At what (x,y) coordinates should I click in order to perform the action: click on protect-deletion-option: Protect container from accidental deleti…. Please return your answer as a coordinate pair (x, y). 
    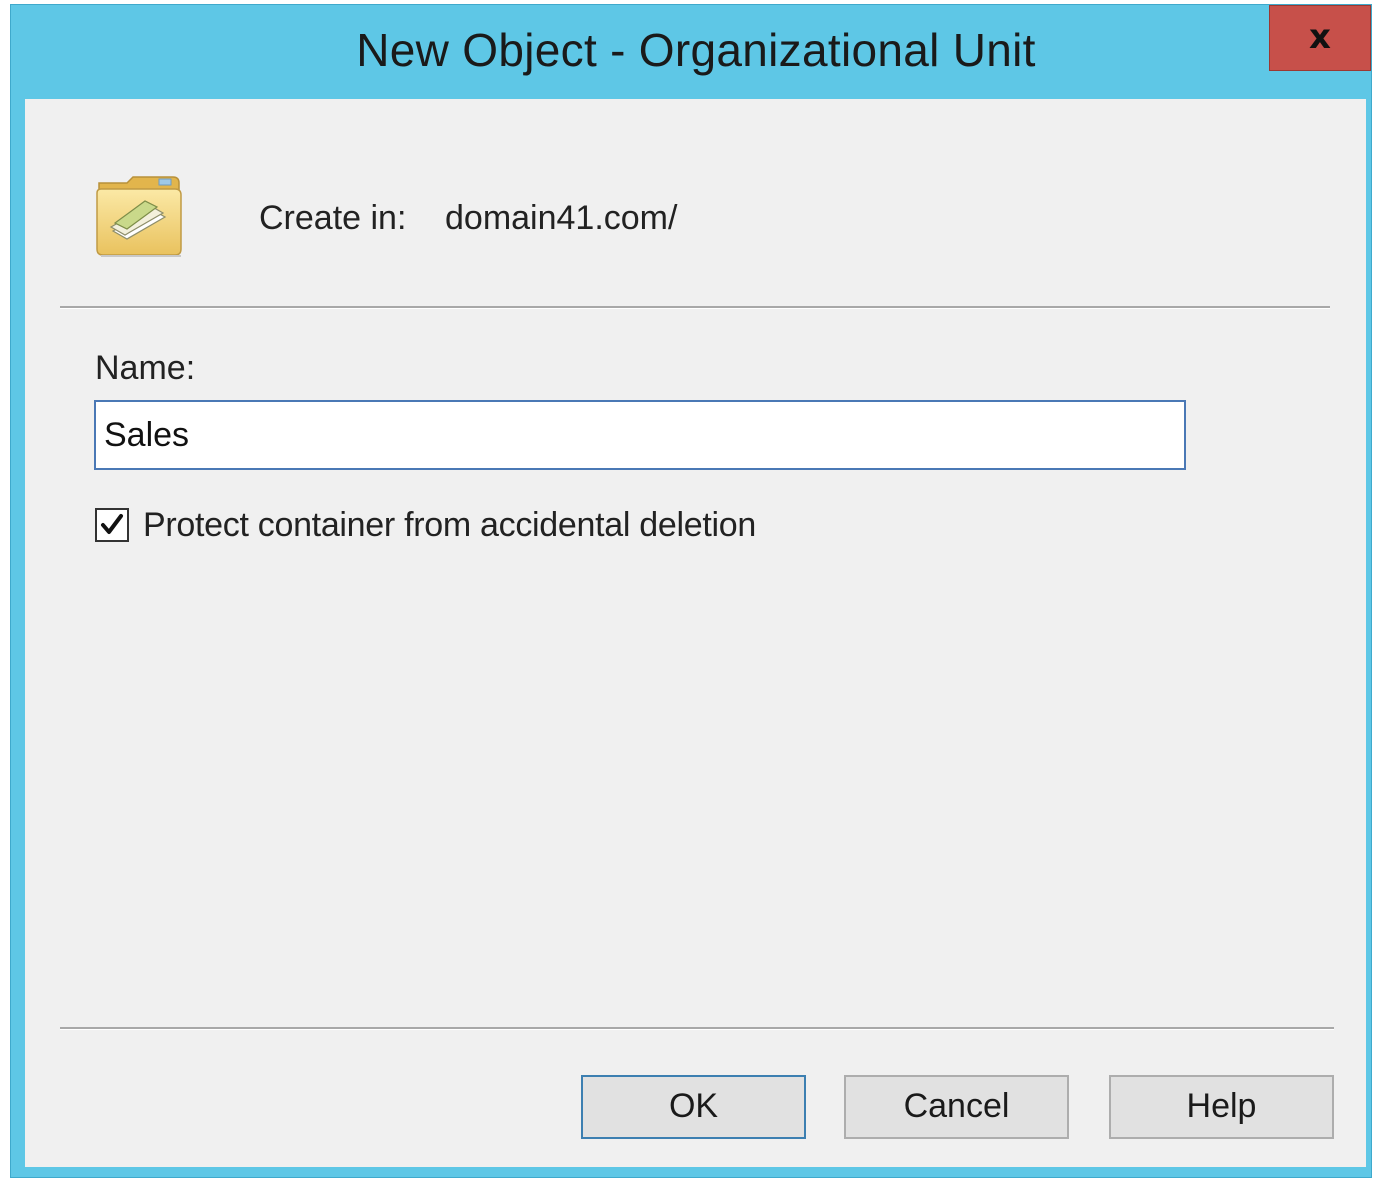
    Looking at the image, I should click on (425, 525).